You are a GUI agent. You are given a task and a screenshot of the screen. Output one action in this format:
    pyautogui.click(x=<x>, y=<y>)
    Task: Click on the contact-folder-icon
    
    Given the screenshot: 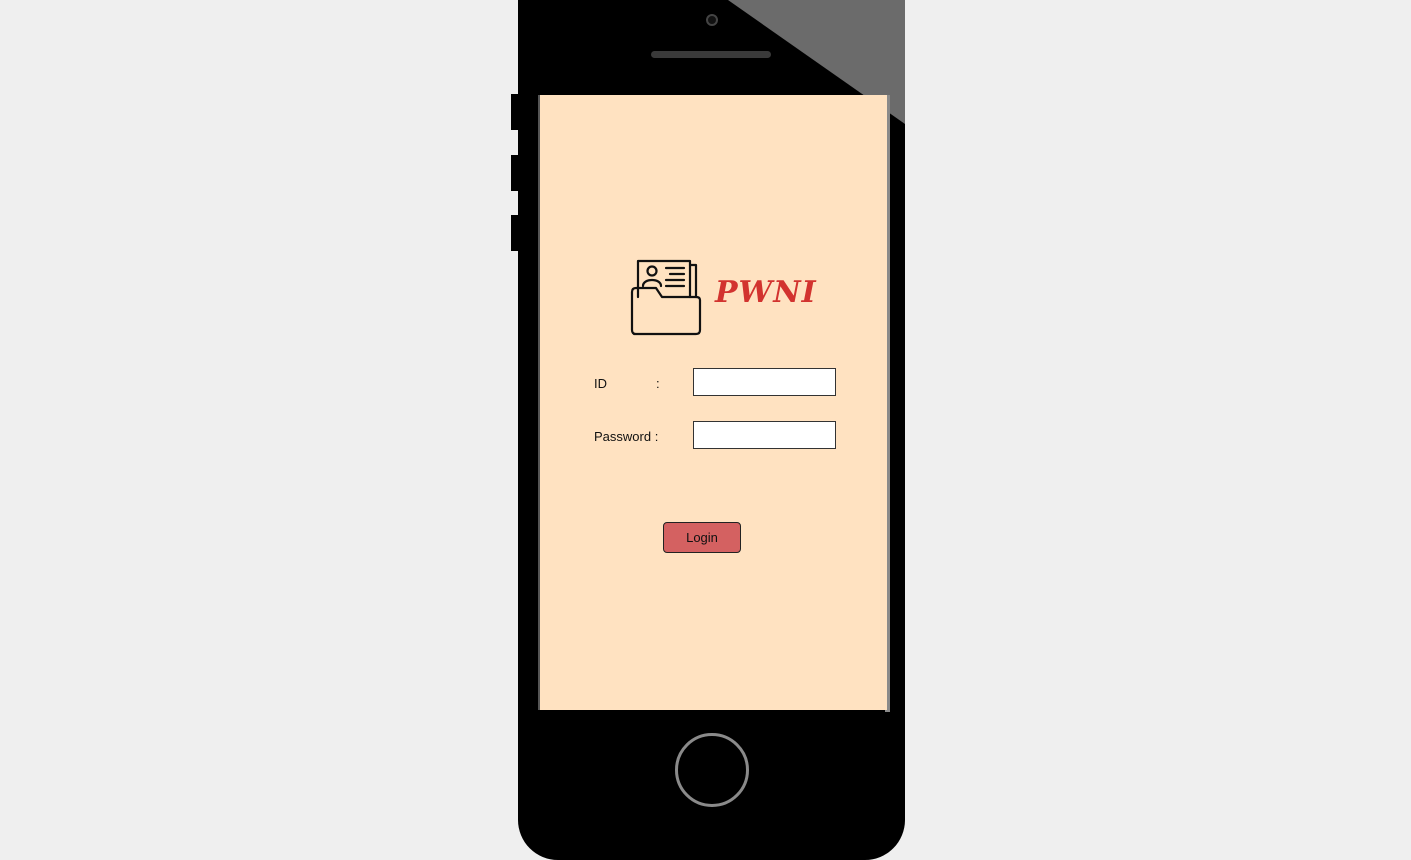 What is the action you would take?
    pyautogui.click(x=666, y=297)
    